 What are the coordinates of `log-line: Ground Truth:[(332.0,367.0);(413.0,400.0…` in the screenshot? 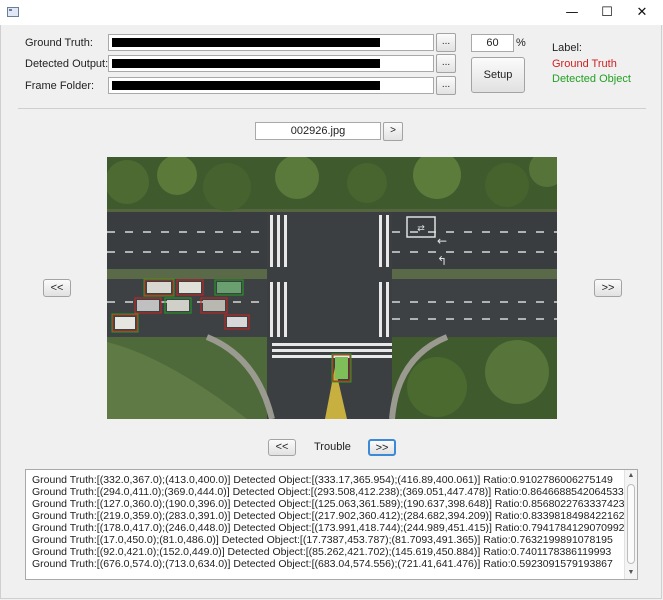 It's located at (322, 480).